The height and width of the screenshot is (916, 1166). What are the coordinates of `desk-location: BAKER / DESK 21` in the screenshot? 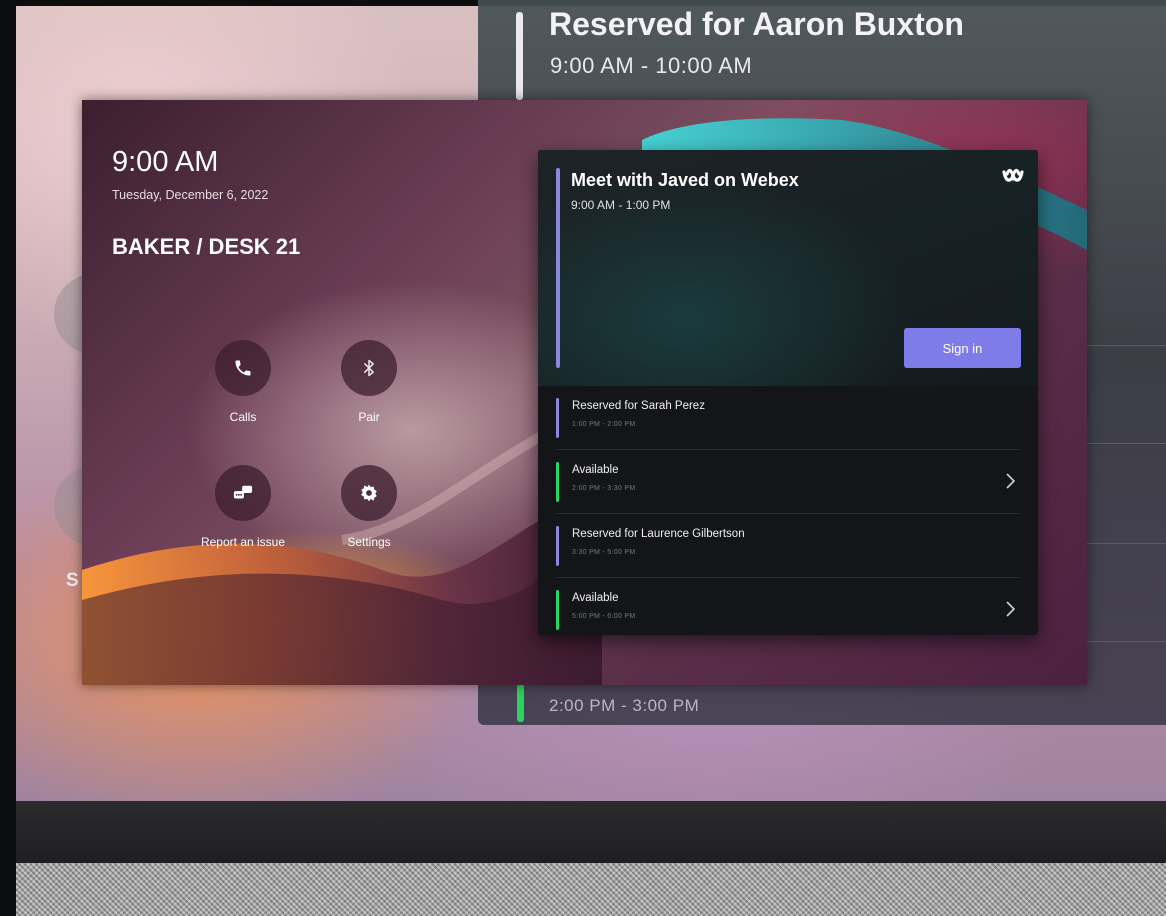 It's located at (206, 246).